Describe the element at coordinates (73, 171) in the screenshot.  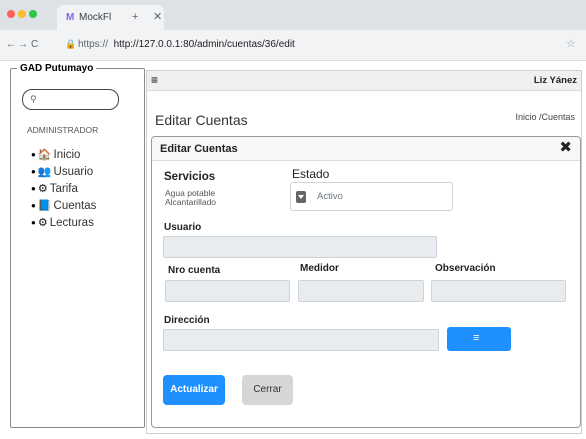
I see `sidebar-item-label: Usuario` at that location.